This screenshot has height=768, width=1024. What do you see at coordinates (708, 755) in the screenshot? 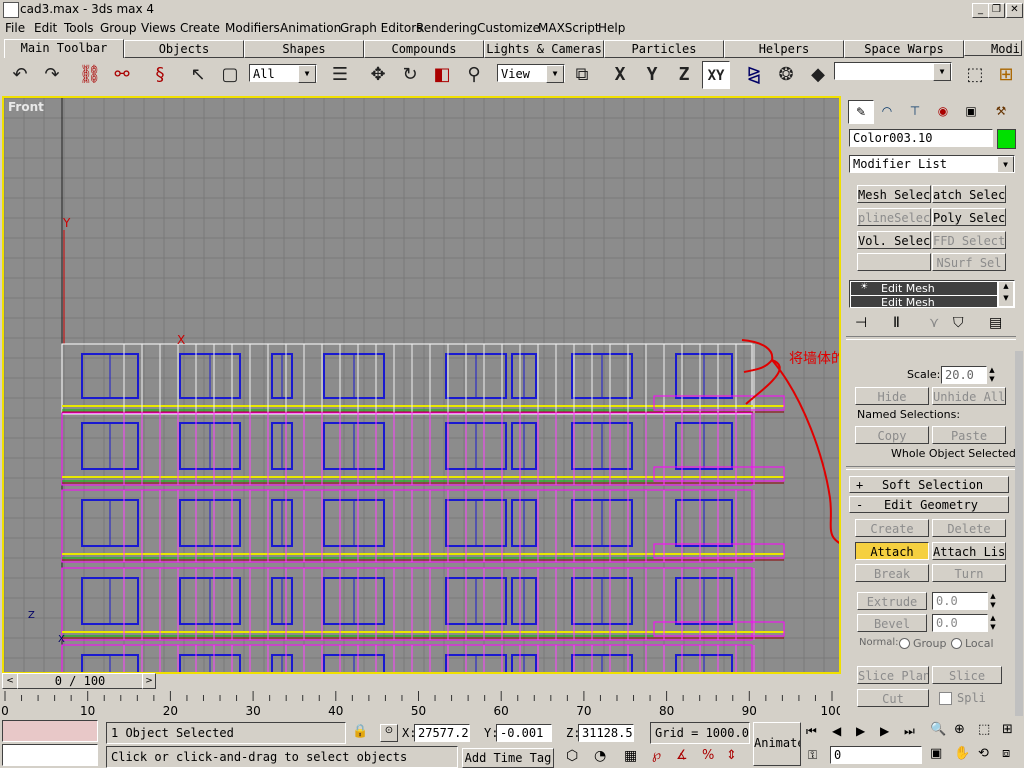
I see `percent-snap-icon: %` at bounding box center [708, 755].